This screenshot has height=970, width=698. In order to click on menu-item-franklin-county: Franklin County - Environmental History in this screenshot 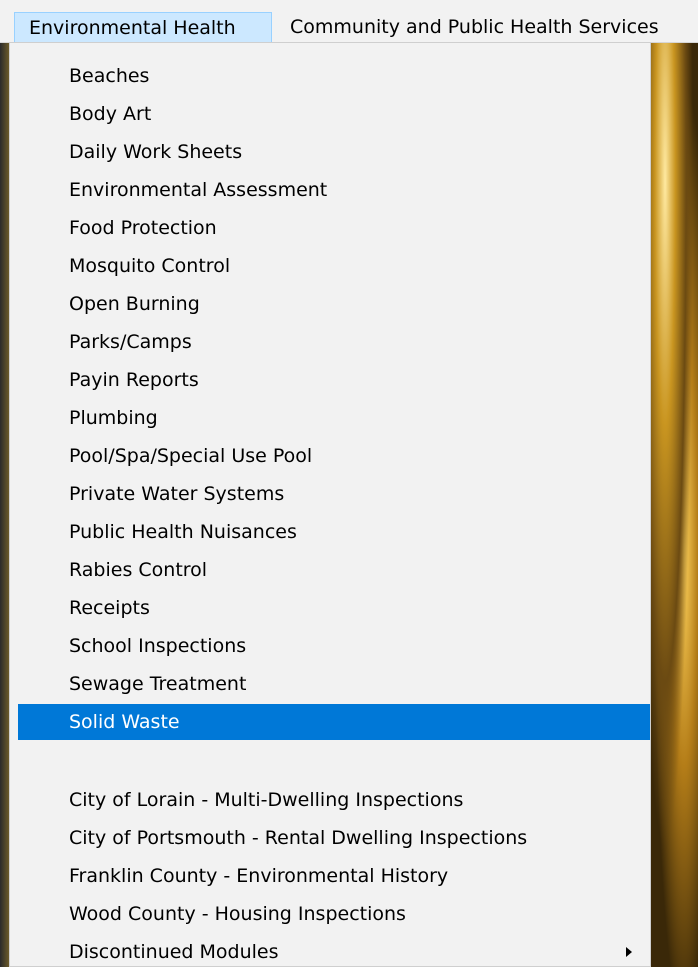, I will do `click(334, 876)`.